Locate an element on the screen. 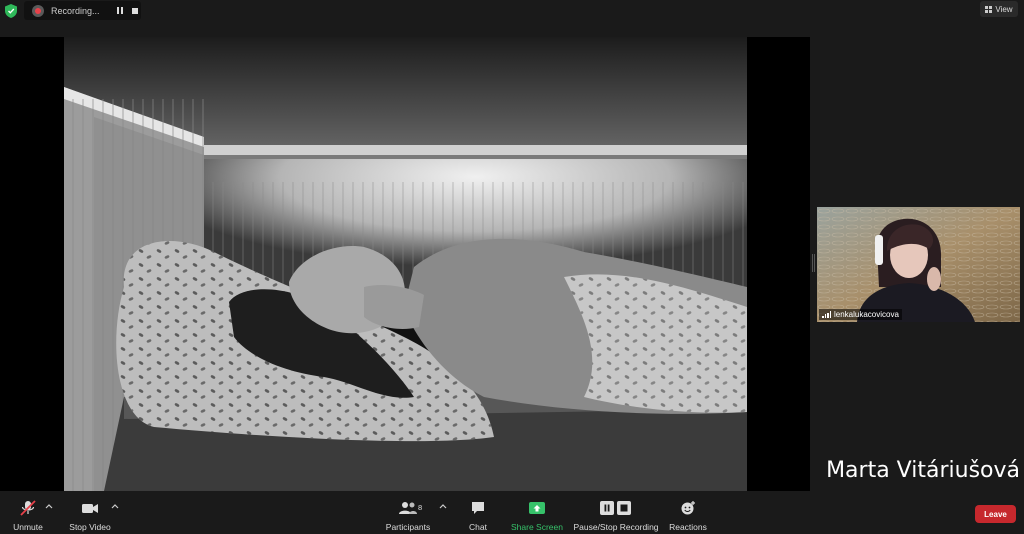  share-screen-label: Share Screen is located at coordinates (537, 527).